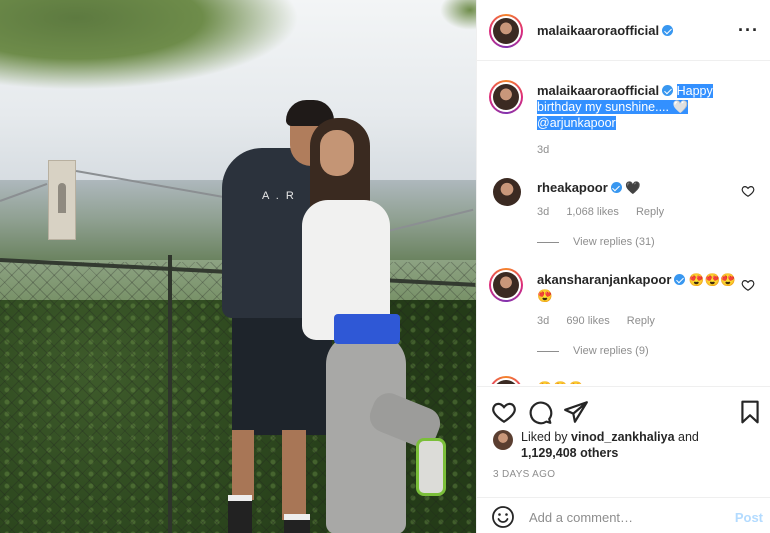  I want to click on caption-meta: 3d, so click(550, 150).